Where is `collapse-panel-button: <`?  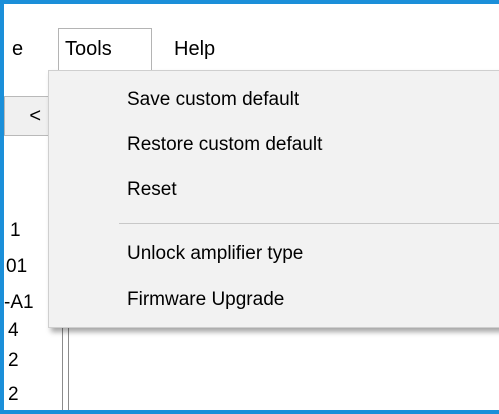 collapse-panel-button: < is located at coordinates (28, 116).